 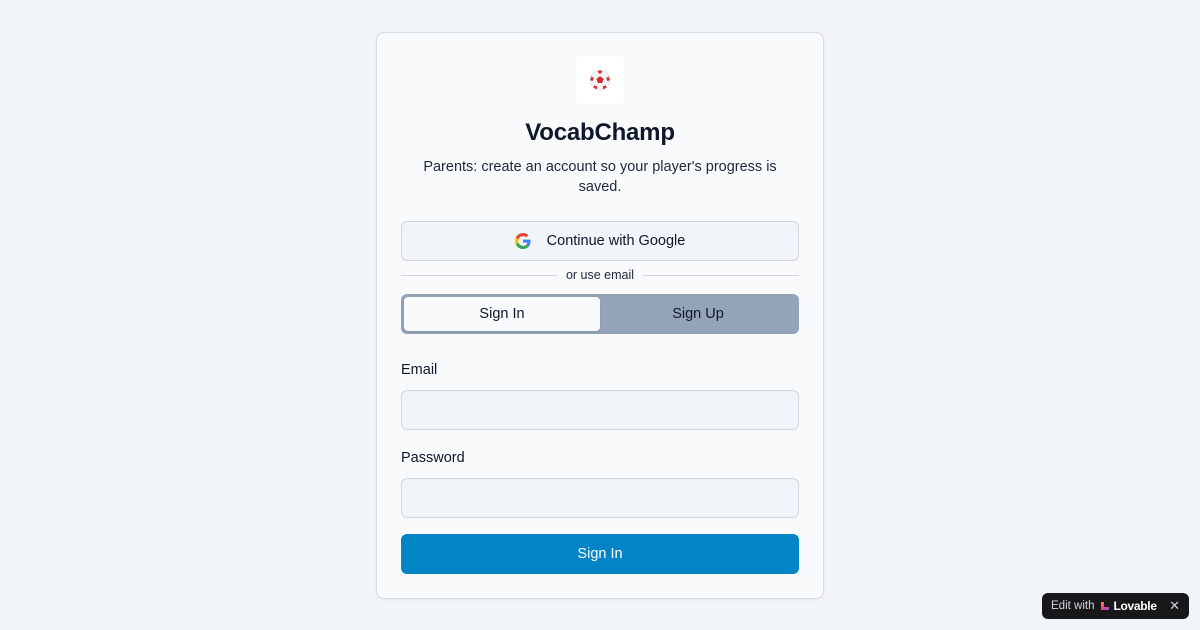 What do you see at coordinates (433, 458) in the screenshot?
I see `password-label: Password` at bounding box center [433, 458].